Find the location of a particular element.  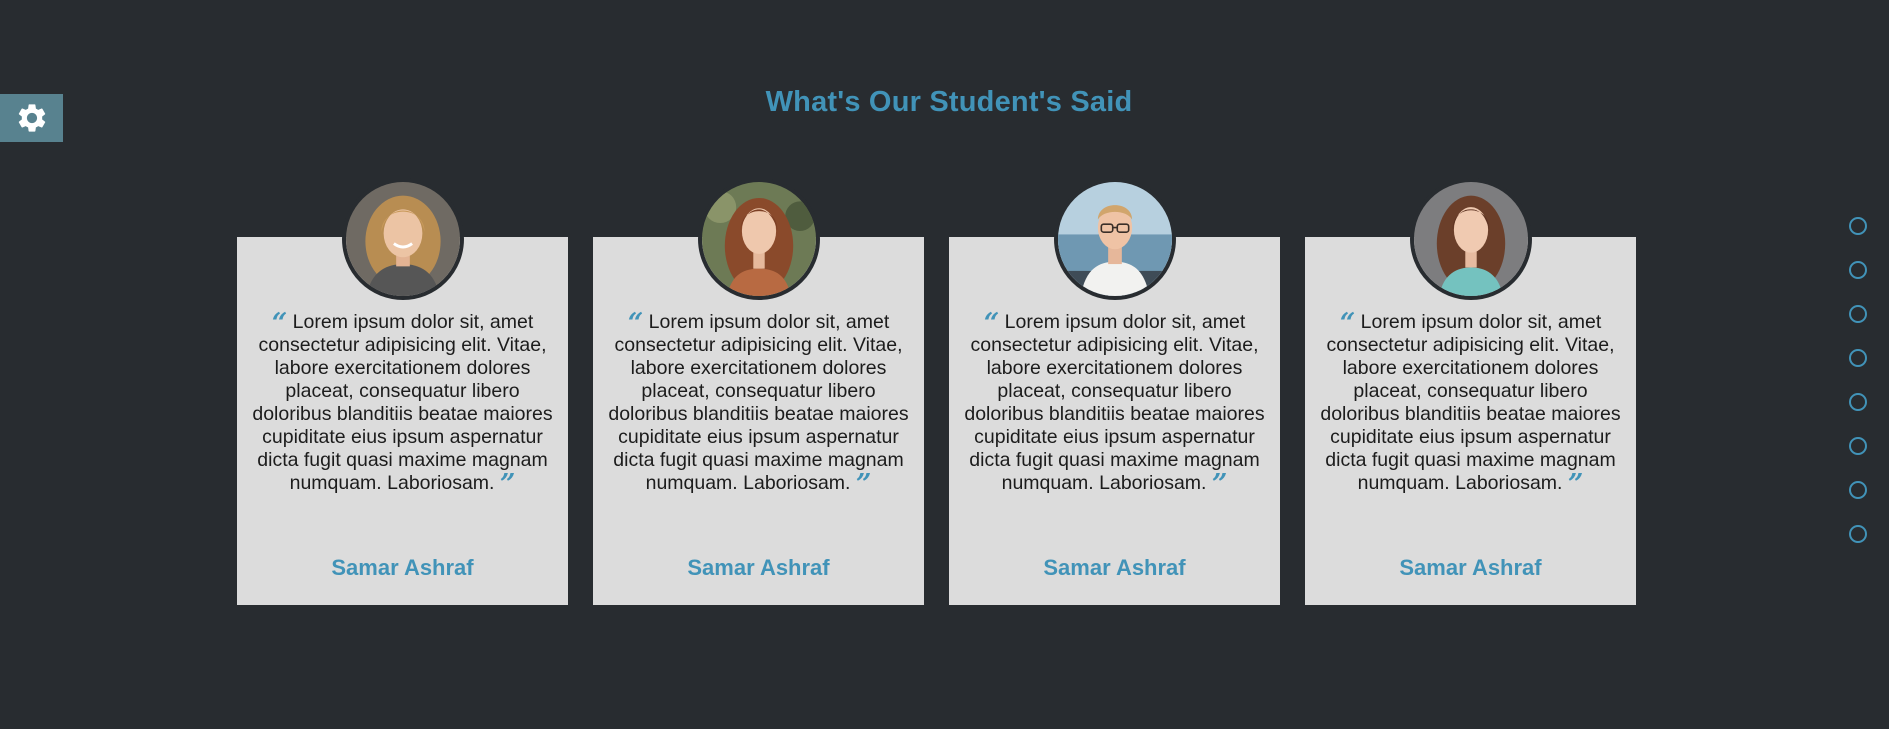

nav-bullets is located at coordinates (1859, 393).